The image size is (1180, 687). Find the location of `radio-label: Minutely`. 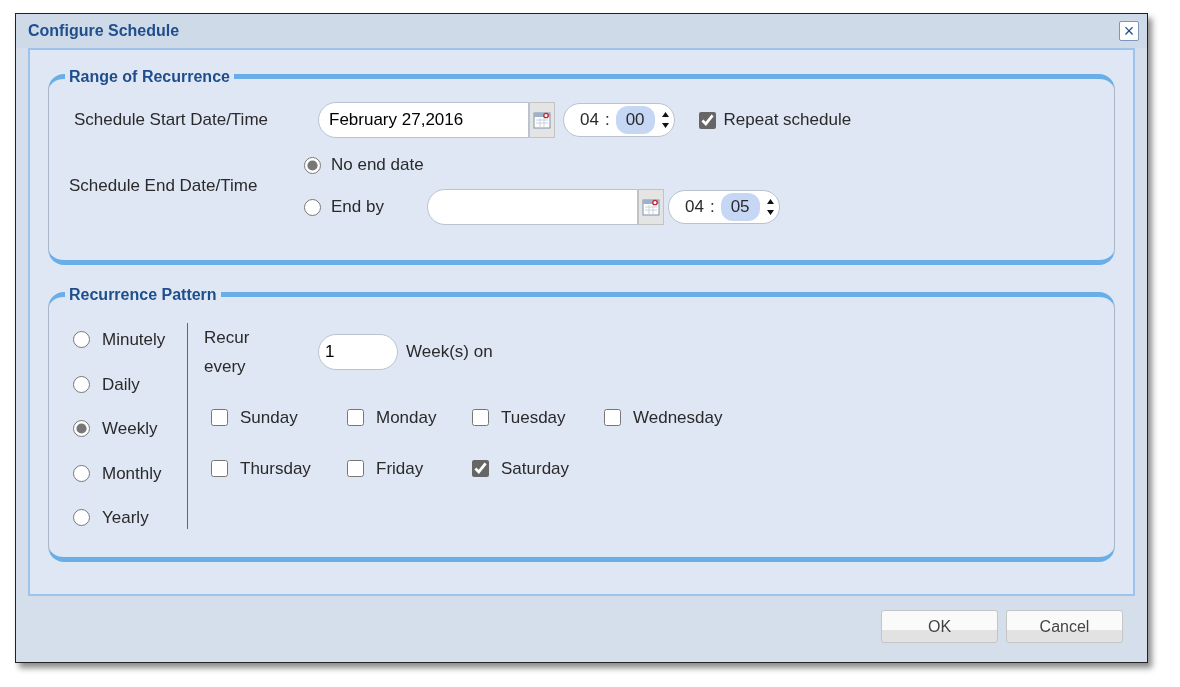

radio-label: Minutely is located at coordinates (134, 340).